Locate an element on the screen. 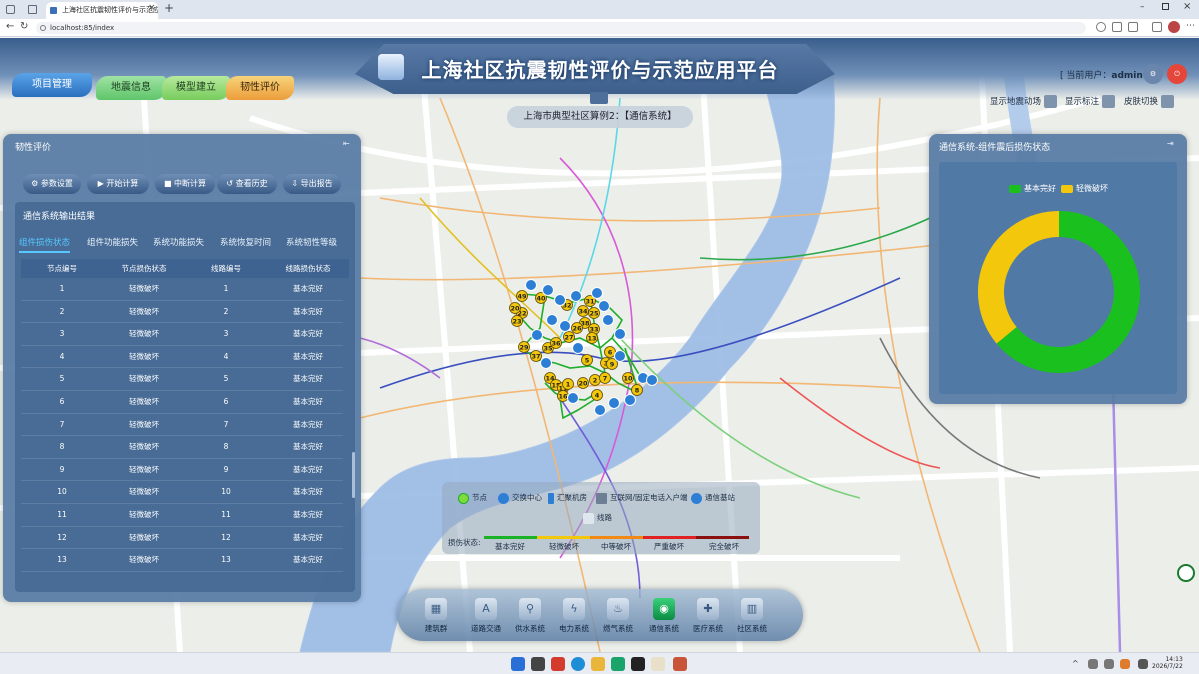  tray-sync-icon is located at coordinates (1125, 664).